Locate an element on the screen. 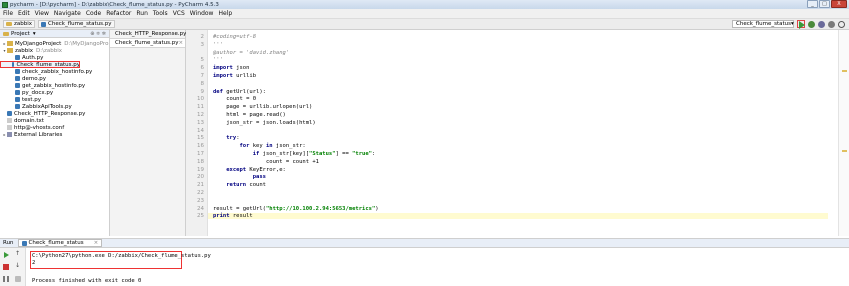 The width and height of the screenshot is (849, 286). run-tab: Check_flume_status × is located at coordinates (60, 243).